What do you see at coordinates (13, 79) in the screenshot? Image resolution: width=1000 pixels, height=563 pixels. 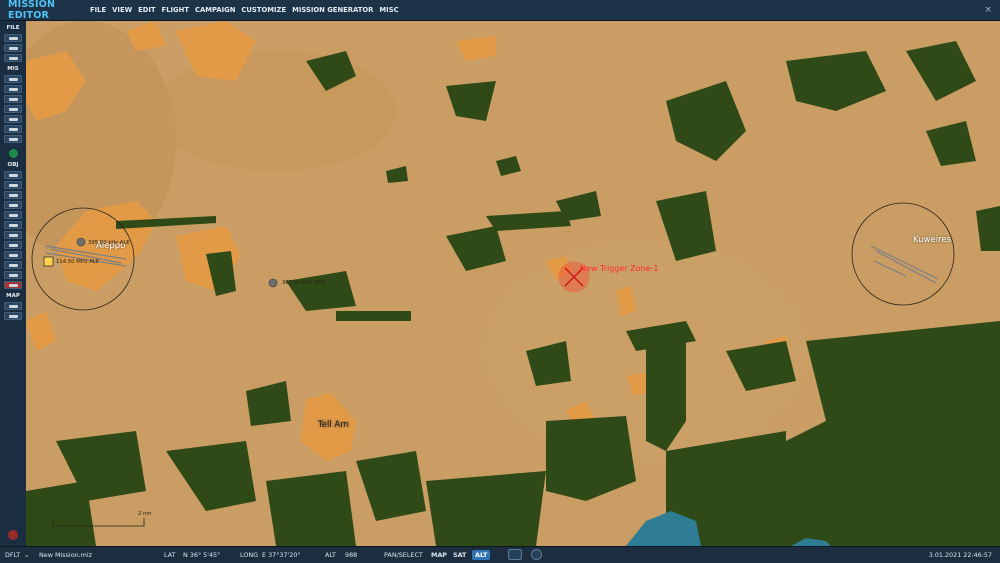 I see `briefing-icon` at bounding box center [13, 79].